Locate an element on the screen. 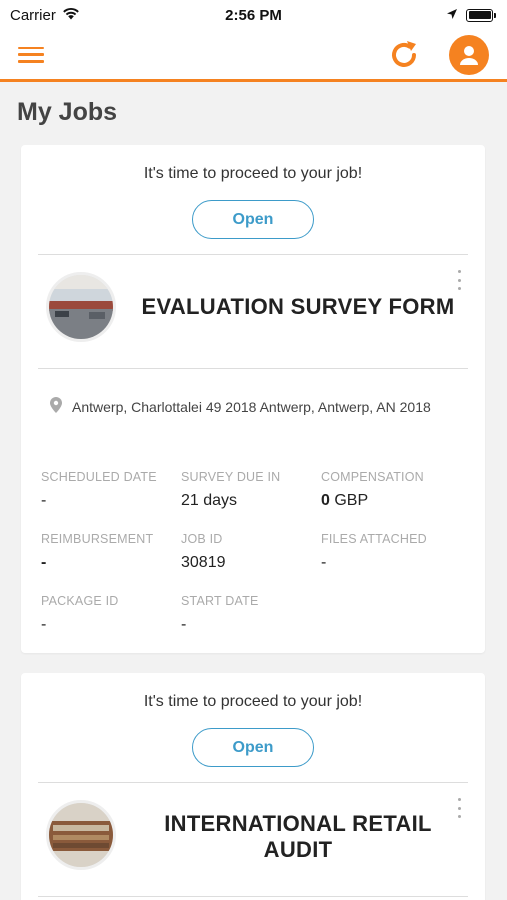 Image resolution: width=507 pixels, height=900 pixels. detail-survey-due: SURVEY DUE IN 21 days is located at coordinates (251, 490).